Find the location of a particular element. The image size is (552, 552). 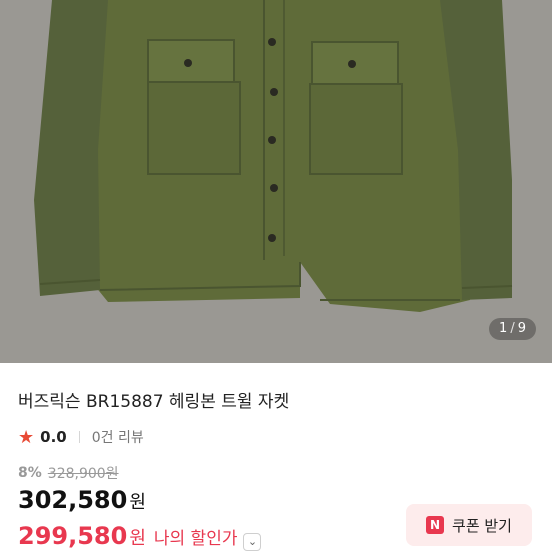

discount-rate: 8% is located at coordinates (30, 473).